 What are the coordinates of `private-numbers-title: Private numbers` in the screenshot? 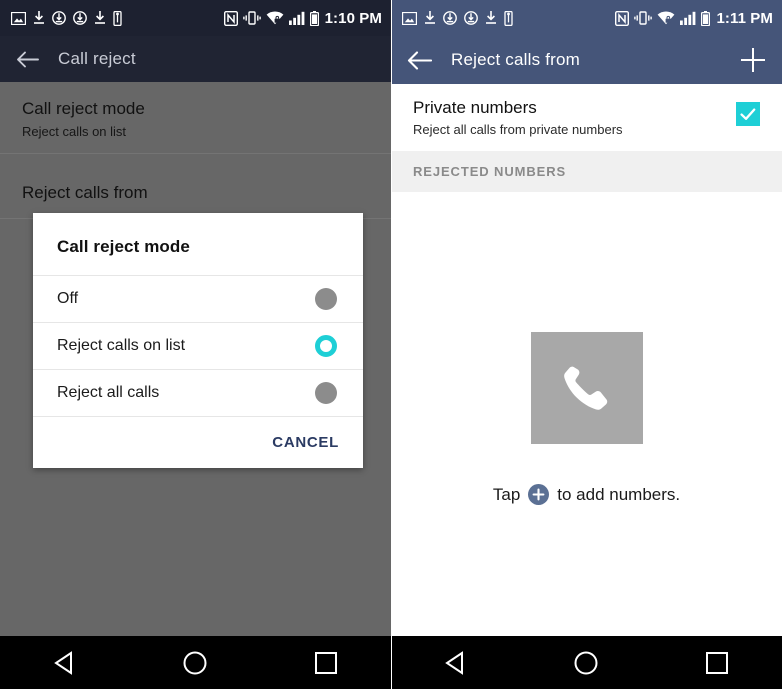 It's located at (475, 107).